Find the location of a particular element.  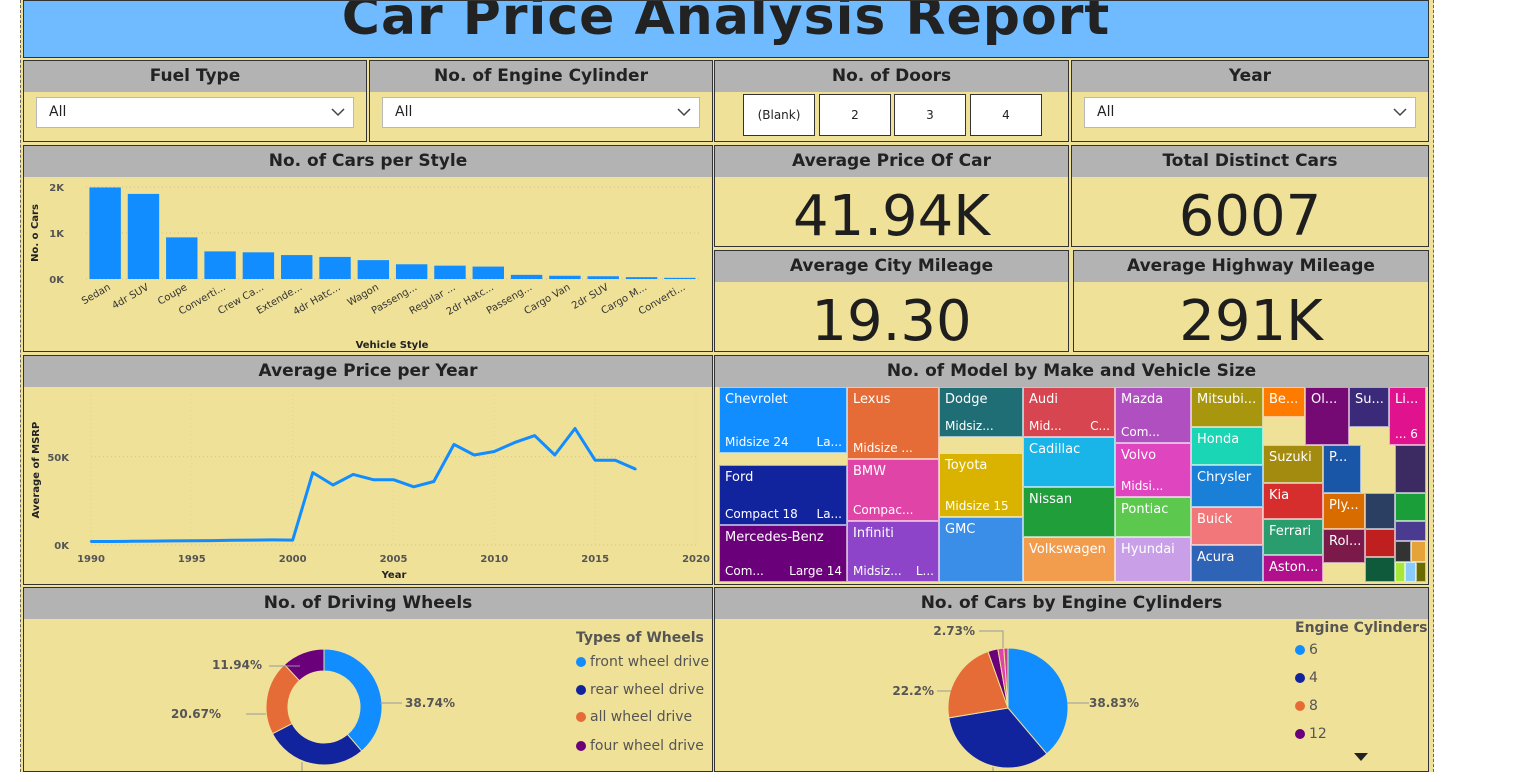

city-mileage-value: 19.30 is located at coordinates (891, 320).